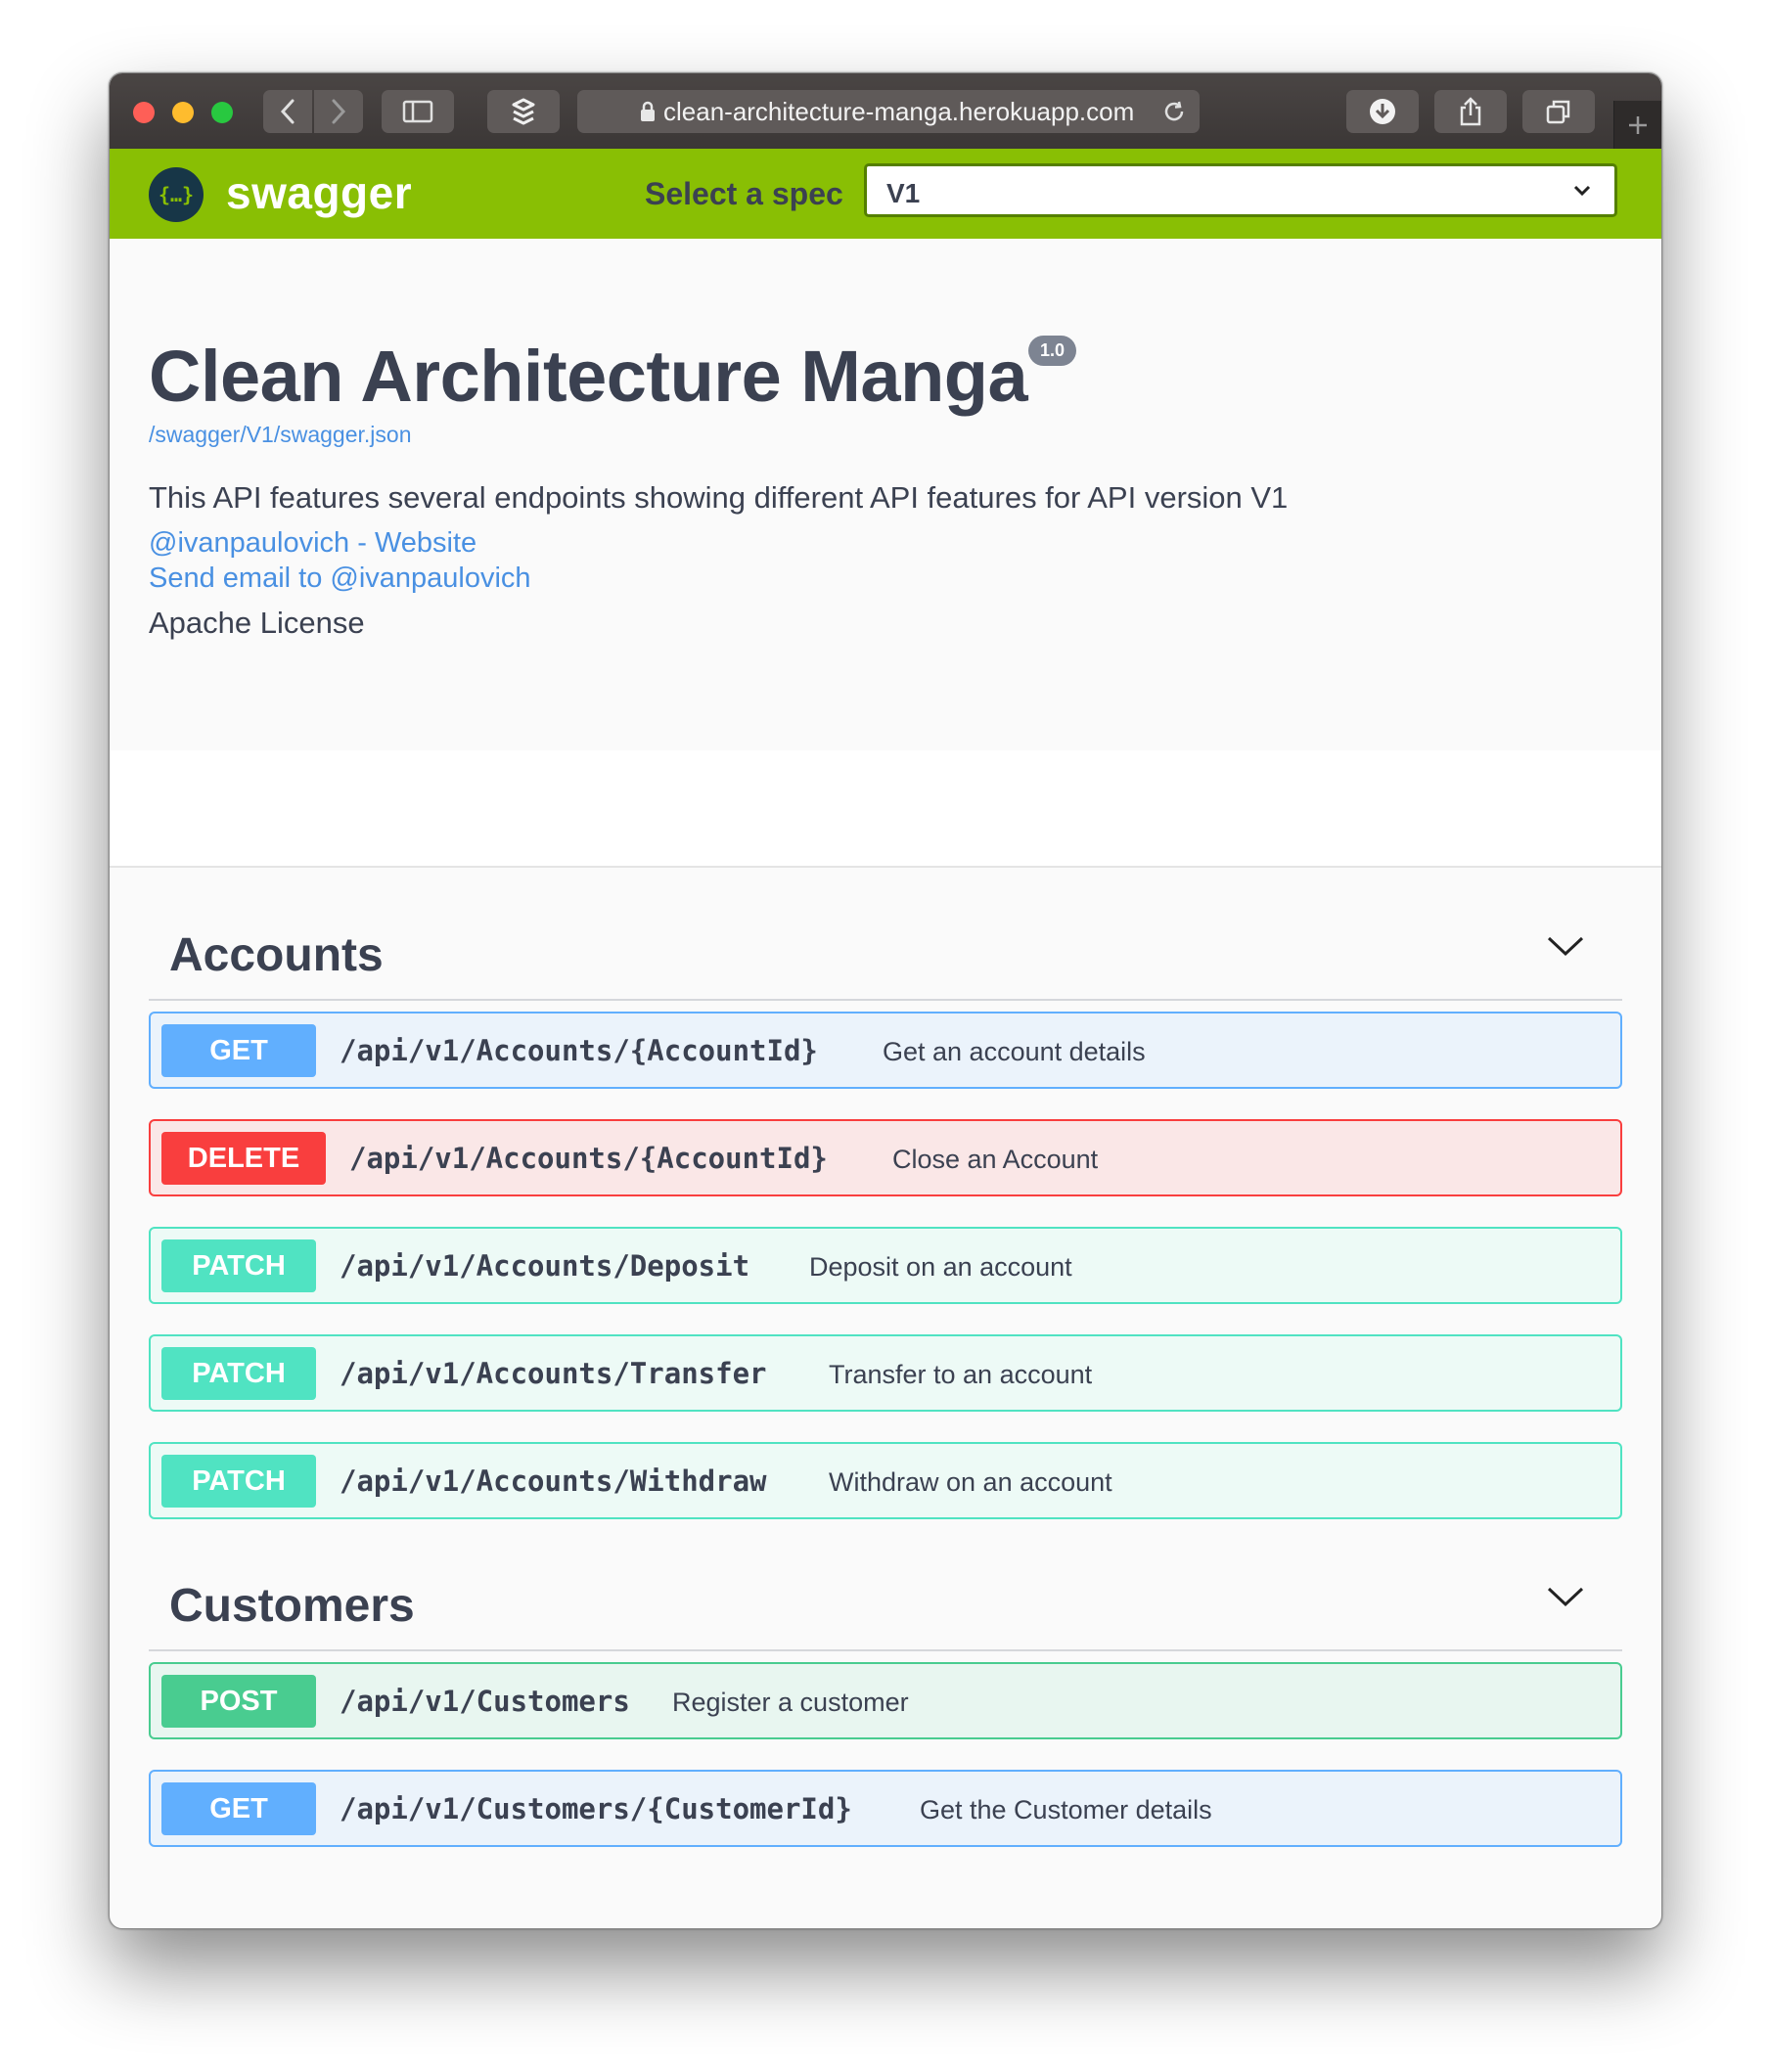 This screenshot has height=2072, width=1769. Describe the element at coordinates (319, 192) in the screenshot. I see `swagger-logo-text: swagger` at that location.